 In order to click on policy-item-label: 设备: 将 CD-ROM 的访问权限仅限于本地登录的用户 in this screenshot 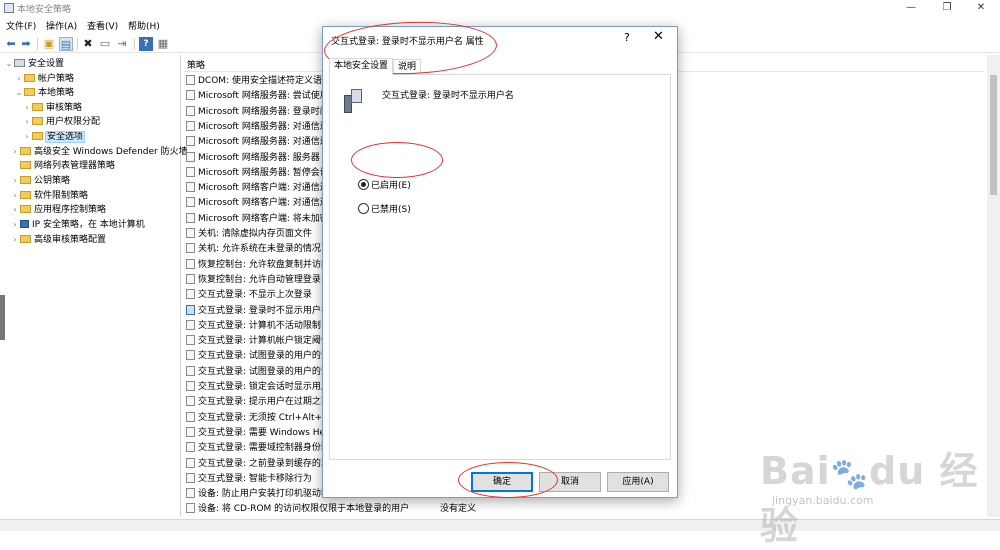, I will do `click(304, 509)`.